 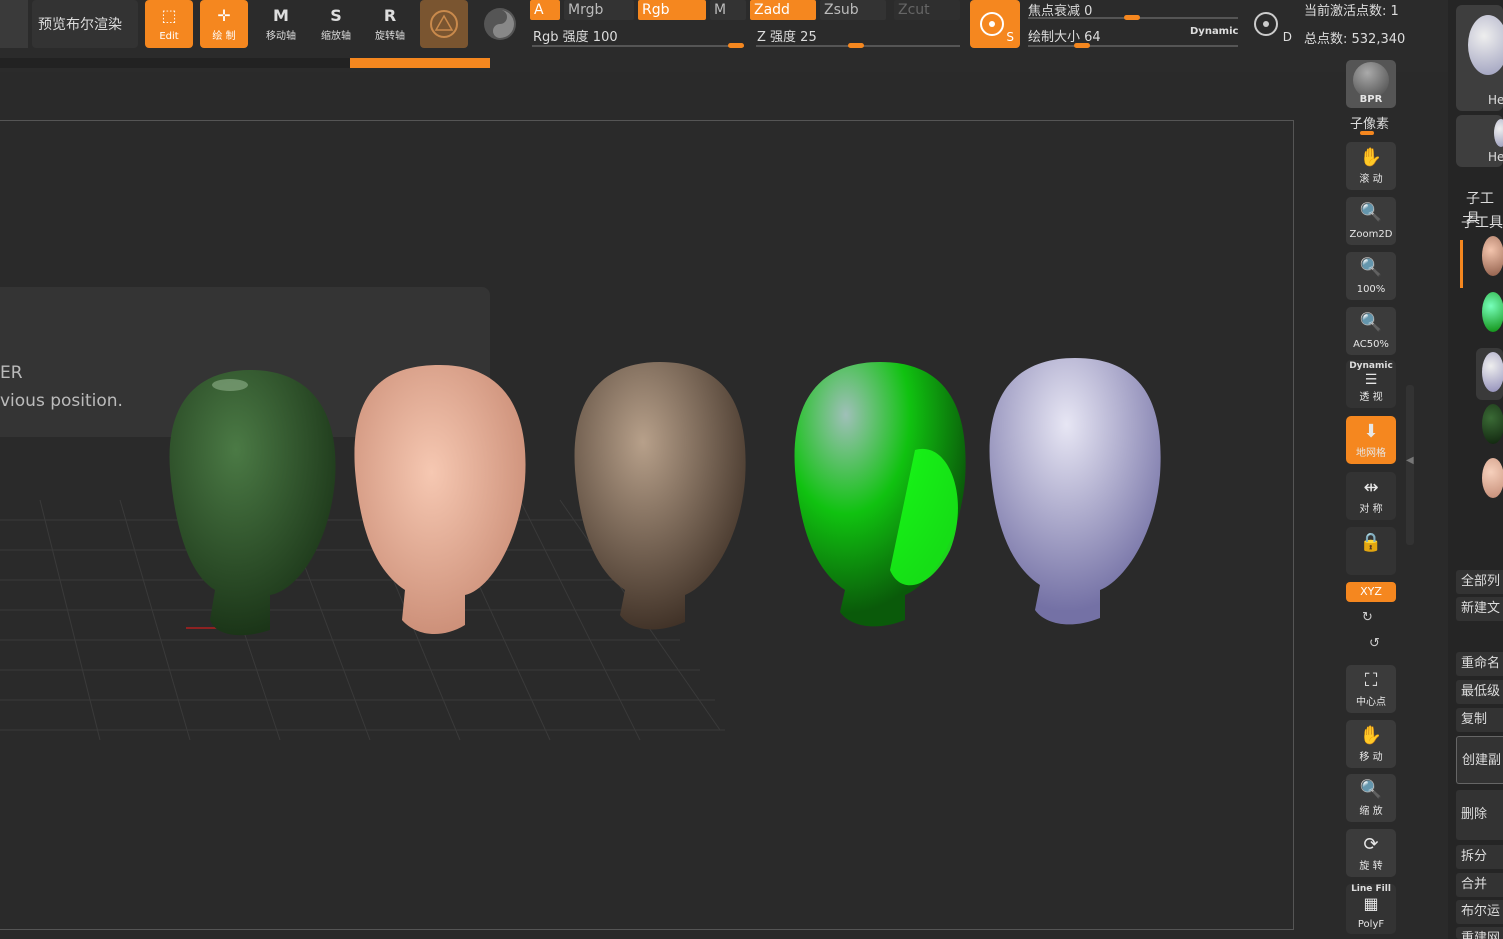 I want to click on mode-zsub: Zsub, so click(x=853, y=10).